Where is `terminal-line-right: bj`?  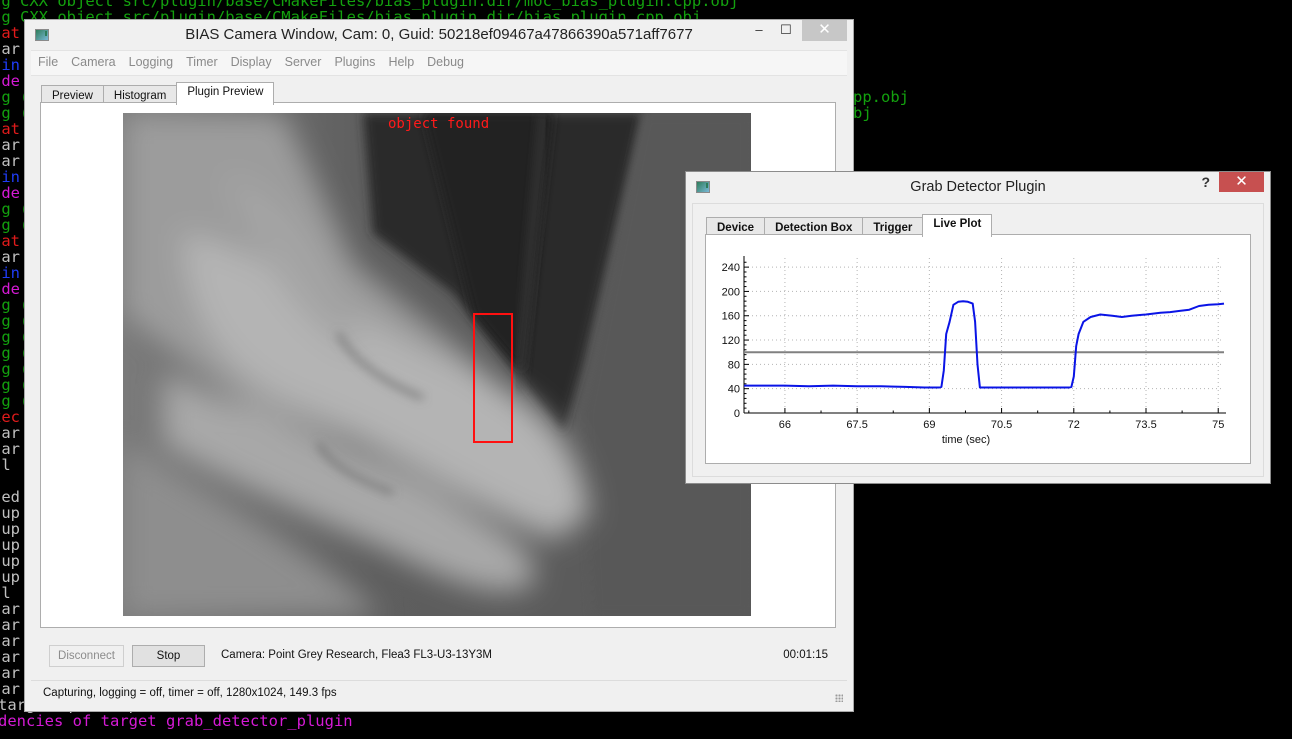 terminal-line-right: bj is located at coordinates (862, 113).